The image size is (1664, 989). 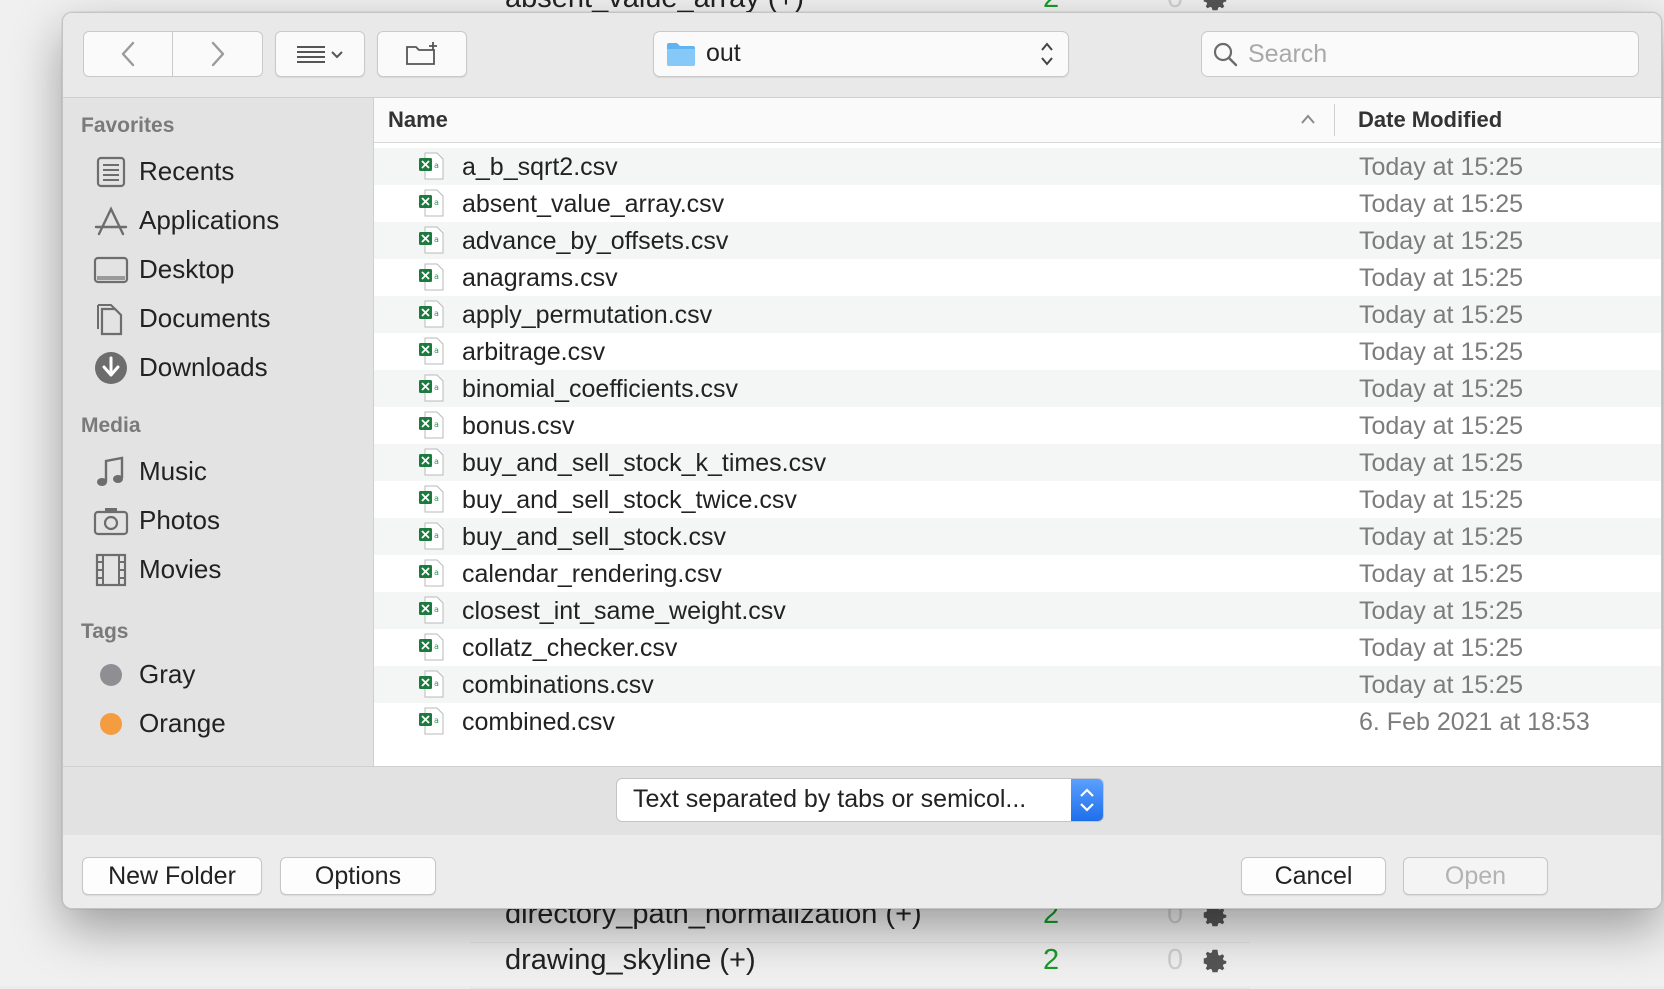 I want to click on current-folder-label: out, so click(x=723, y=53).